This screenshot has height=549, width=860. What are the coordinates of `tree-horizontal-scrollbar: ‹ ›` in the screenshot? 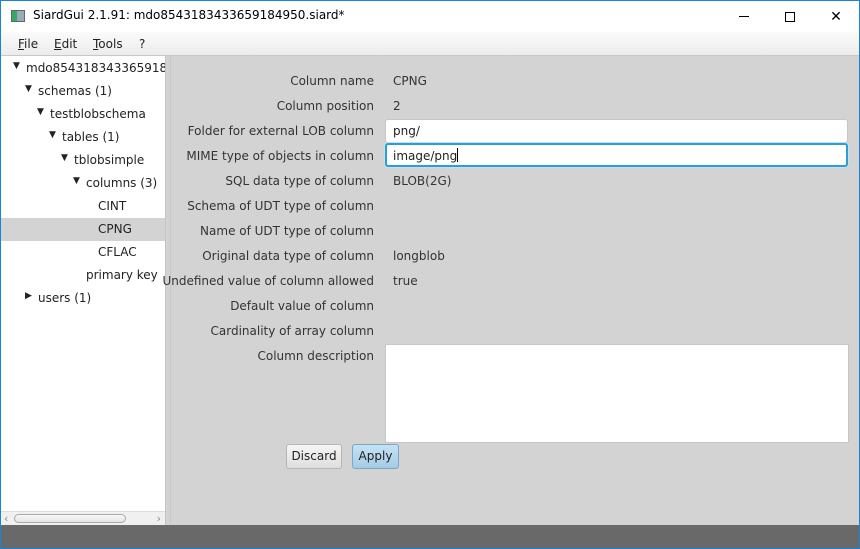 It's located at (83, 518).